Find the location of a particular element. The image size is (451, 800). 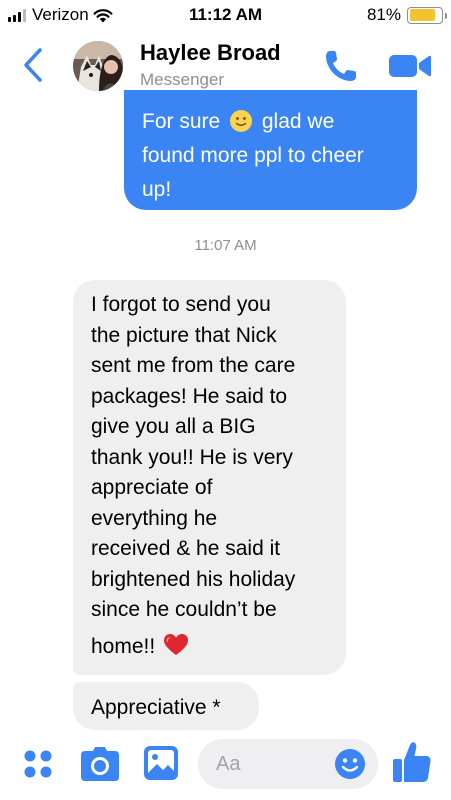

outgoing-text-part: For sure is located at coordinates (181, 121).